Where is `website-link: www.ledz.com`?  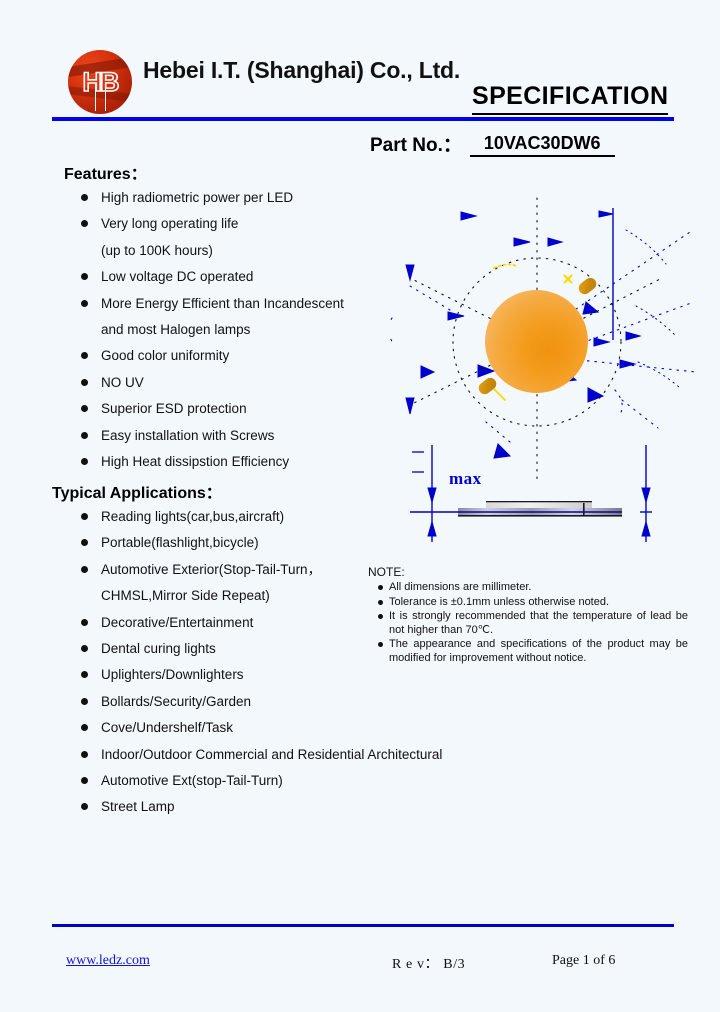 website-link: www.ledz.com is located at coordinates (108, 961).